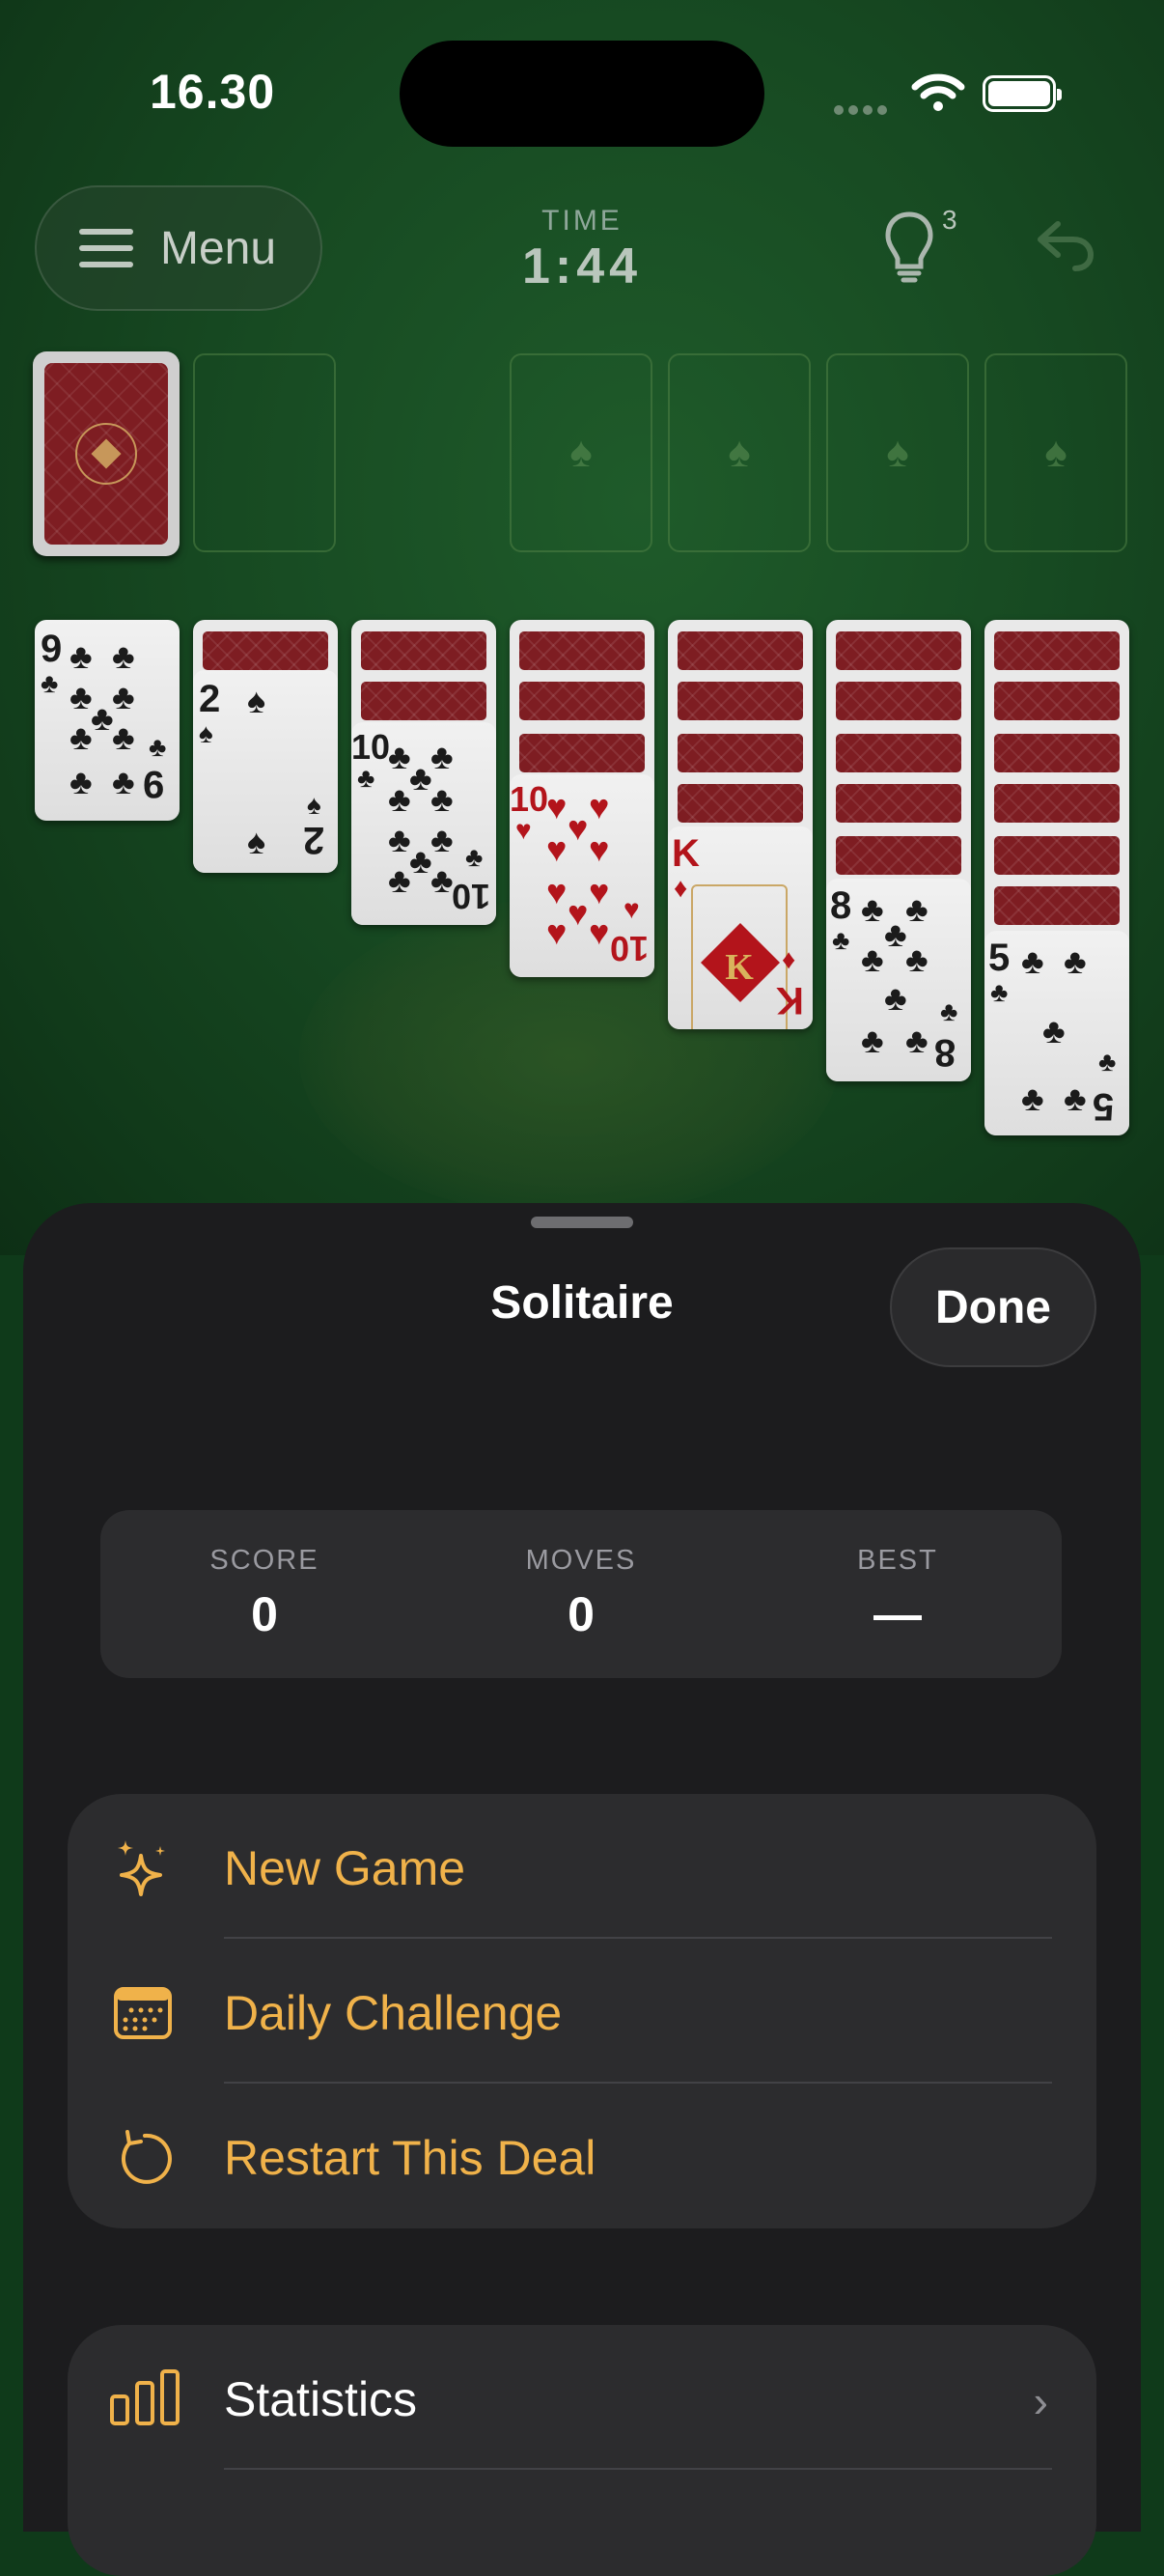 The height and width of the screenshot is (2576, 1164). I want to click on card-rank-inverted: 5, so click(1104, 1107).